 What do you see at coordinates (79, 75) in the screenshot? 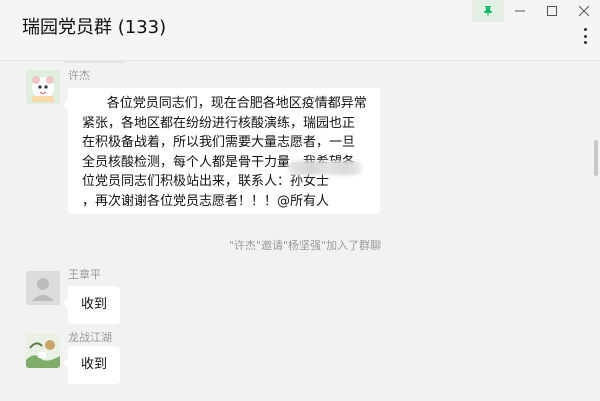
I see `sender-name: 许杰` at bounding box center [79, 75].